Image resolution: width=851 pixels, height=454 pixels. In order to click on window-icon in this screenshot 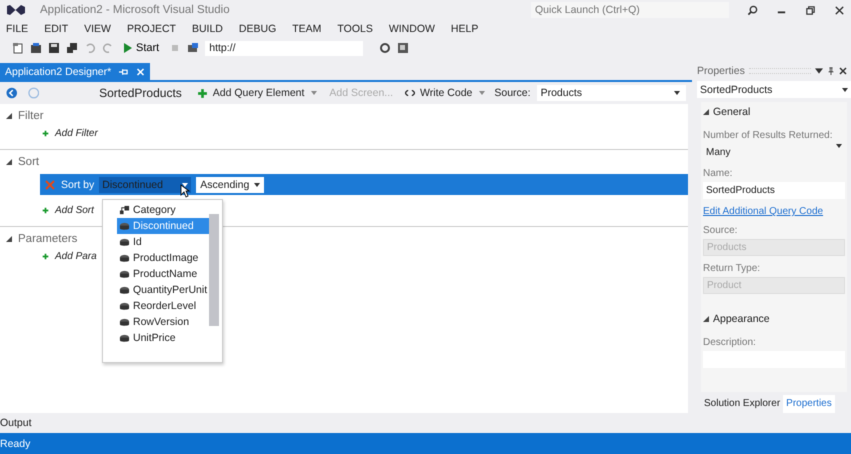, I will do `click(403, 48)`.